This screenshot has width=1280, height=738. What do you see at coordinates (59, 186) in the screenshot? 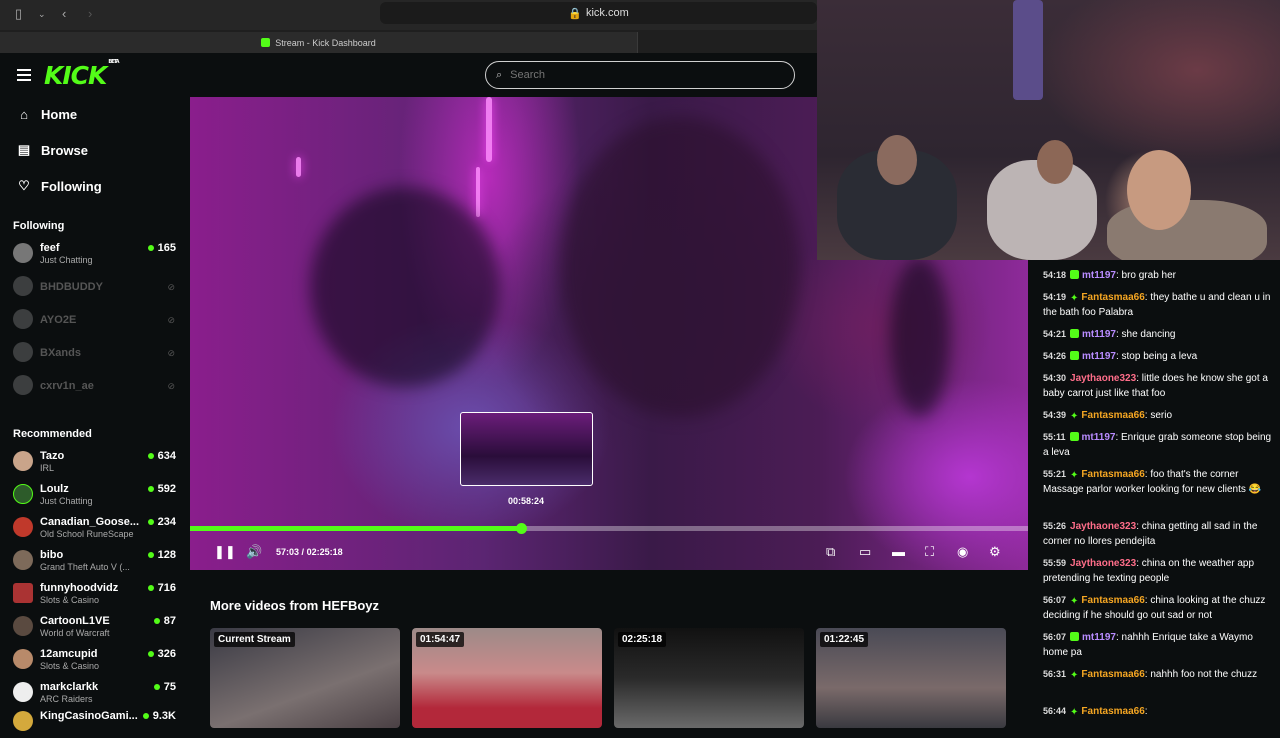
I see `nav-following: ♡ Following` at bounding box center [59, 186].